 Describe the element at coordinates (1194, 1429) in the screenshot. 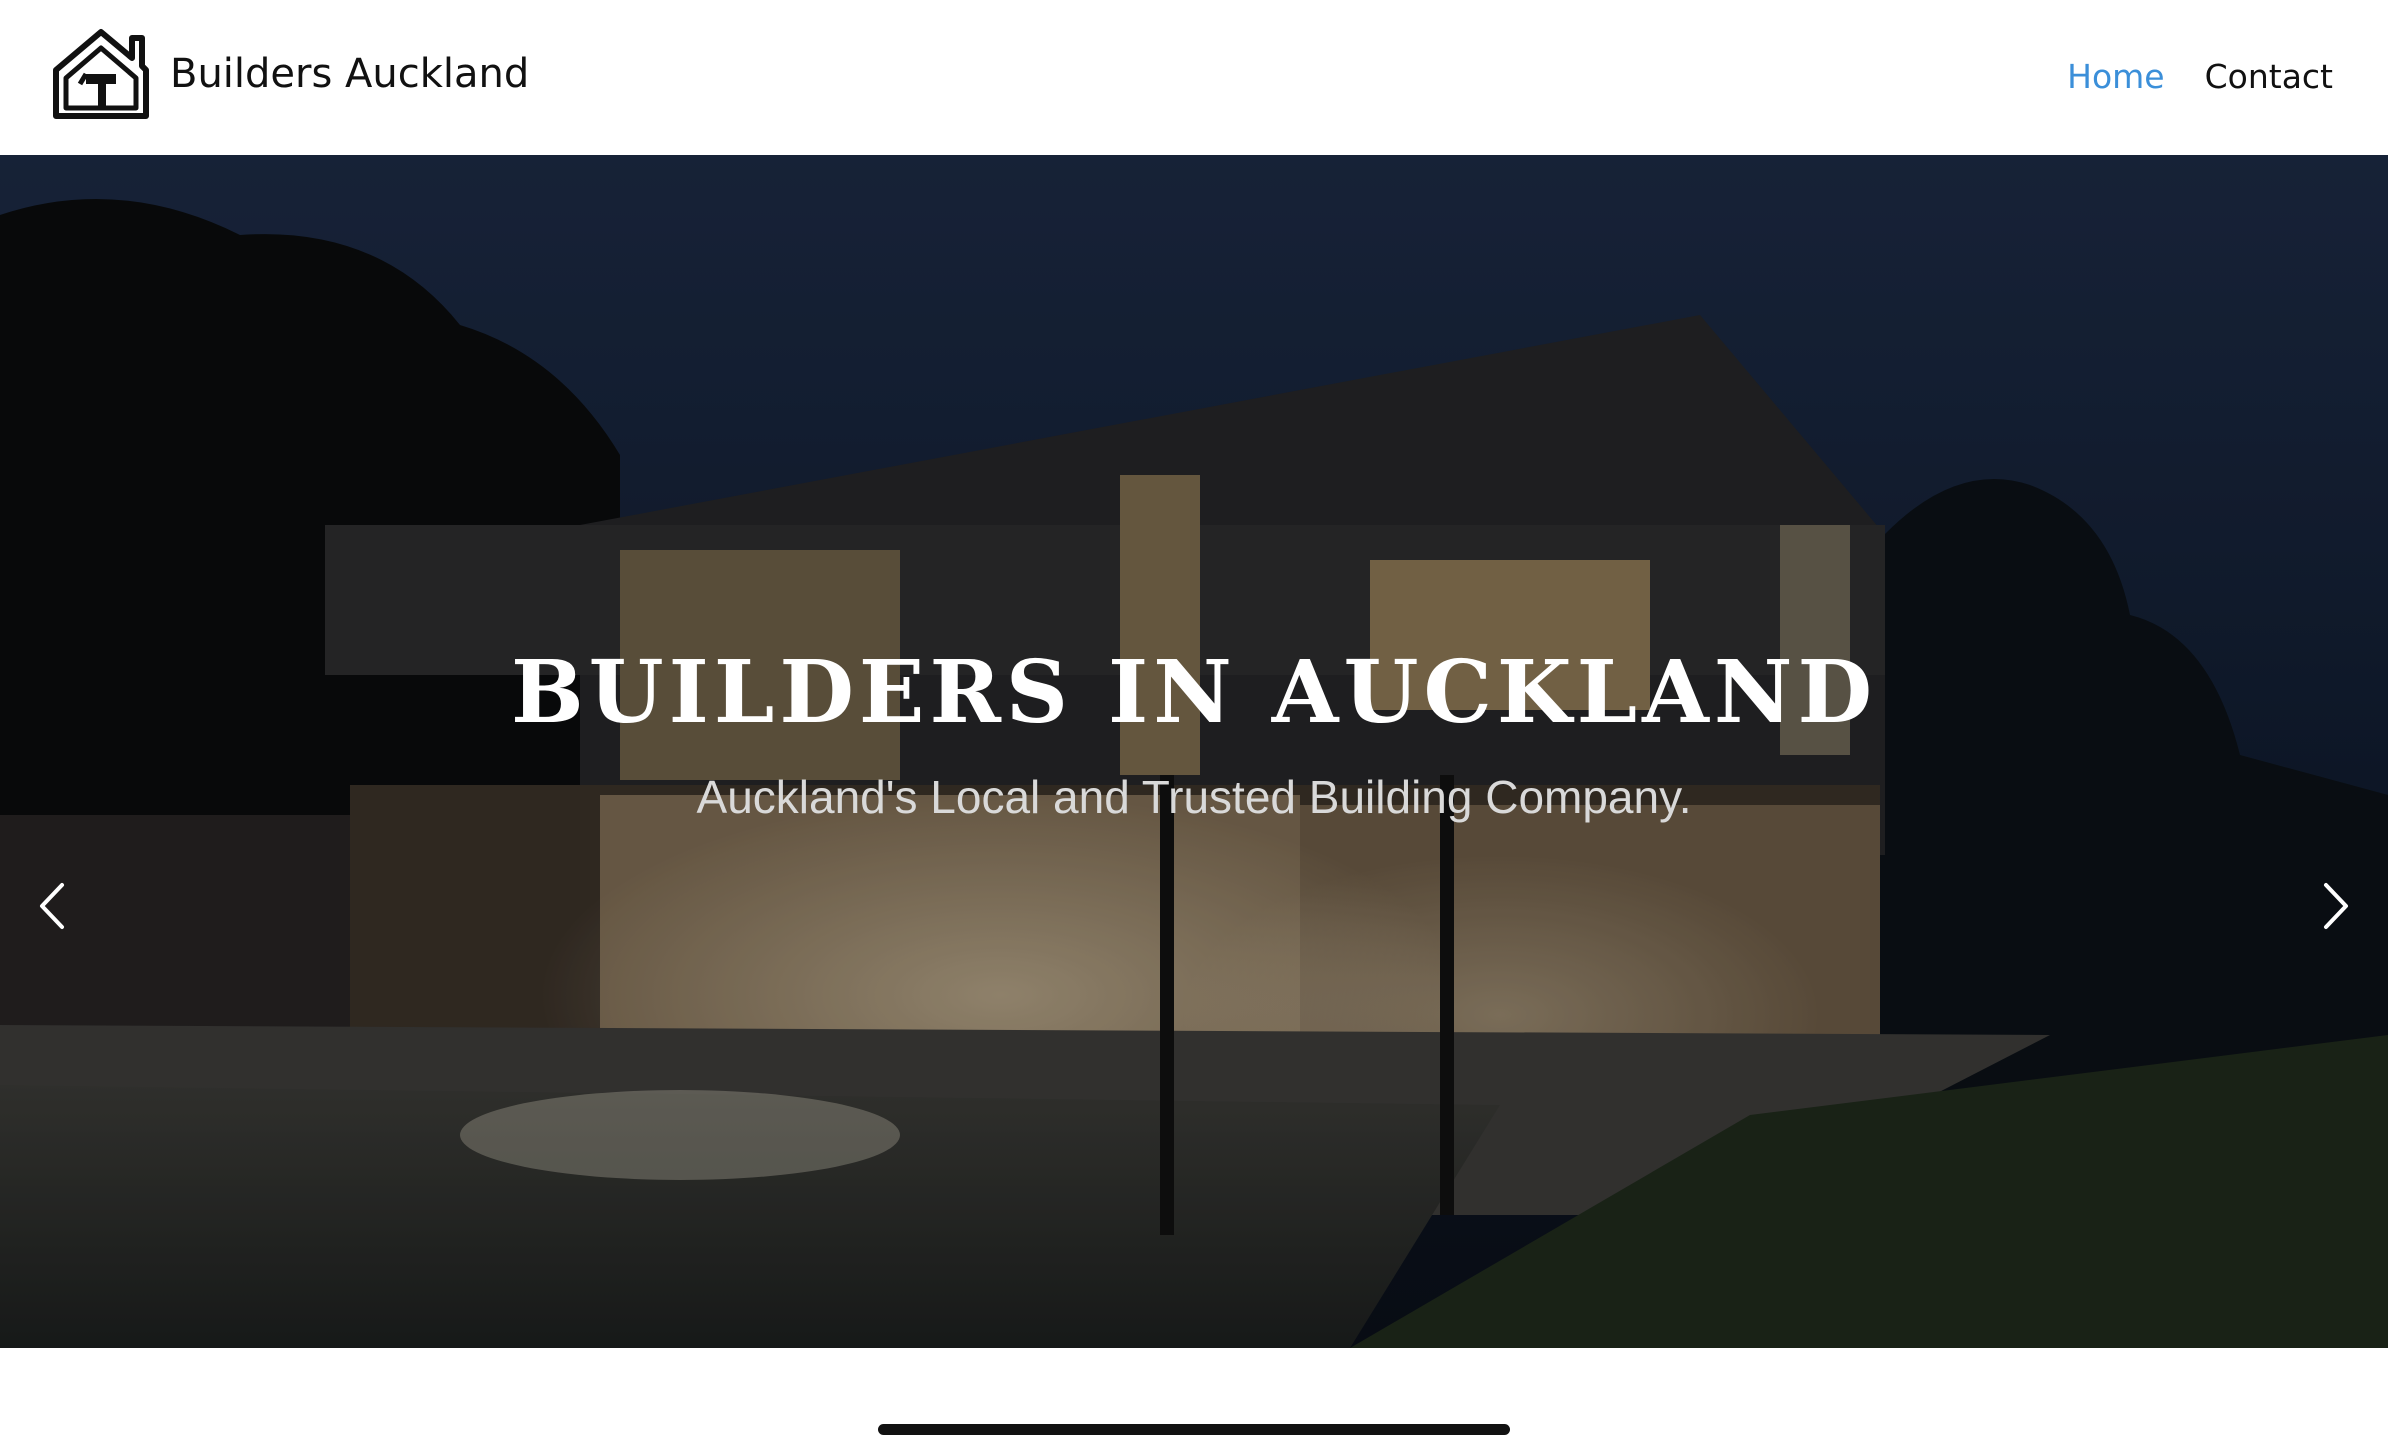

I see `home-indicator-bar` at that location.